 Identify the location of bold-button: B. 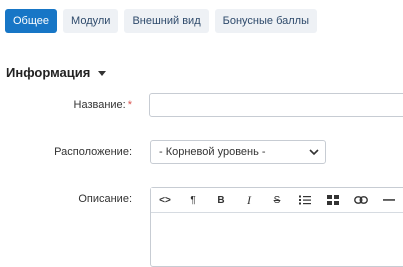
(221, 200).